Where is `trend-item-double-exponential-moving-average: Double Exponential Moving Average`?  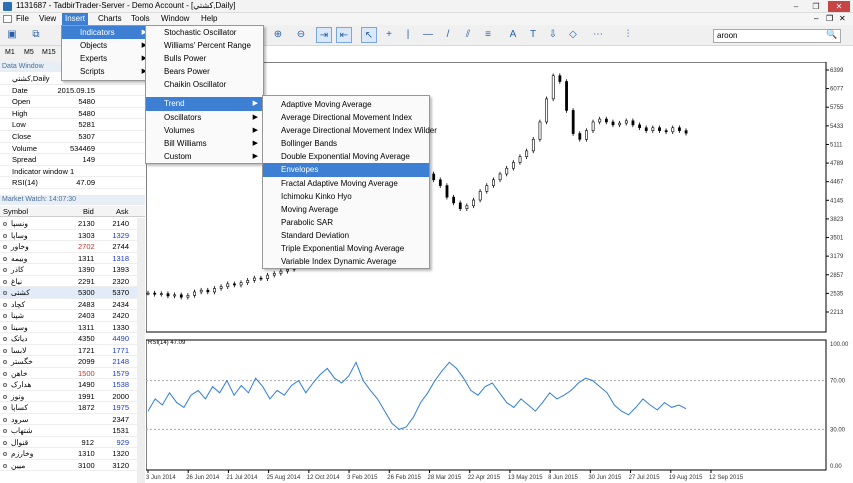
trend-item-double-exponential-moving-average: Double Exponential Moving Average is located at coordinates (346, 156).